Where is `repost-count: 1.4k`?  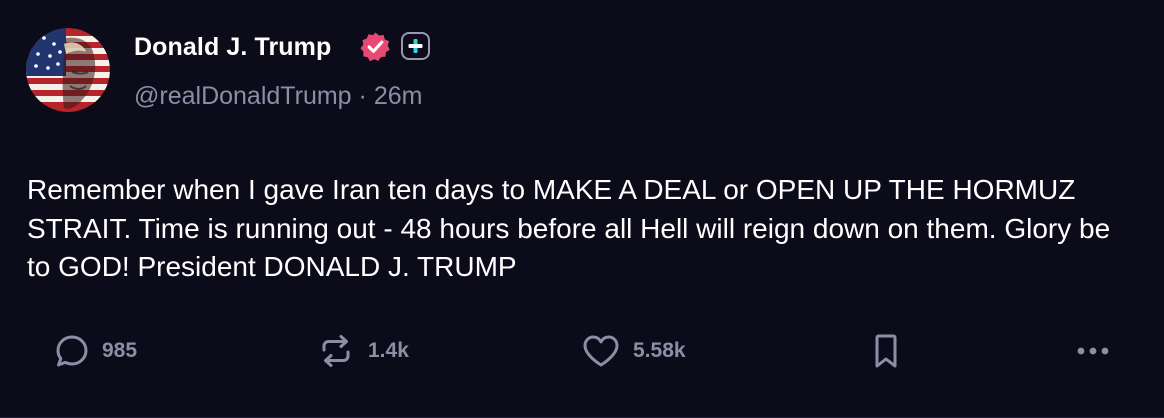 repost-count: 1.4k is located at coordinates (388, 350).